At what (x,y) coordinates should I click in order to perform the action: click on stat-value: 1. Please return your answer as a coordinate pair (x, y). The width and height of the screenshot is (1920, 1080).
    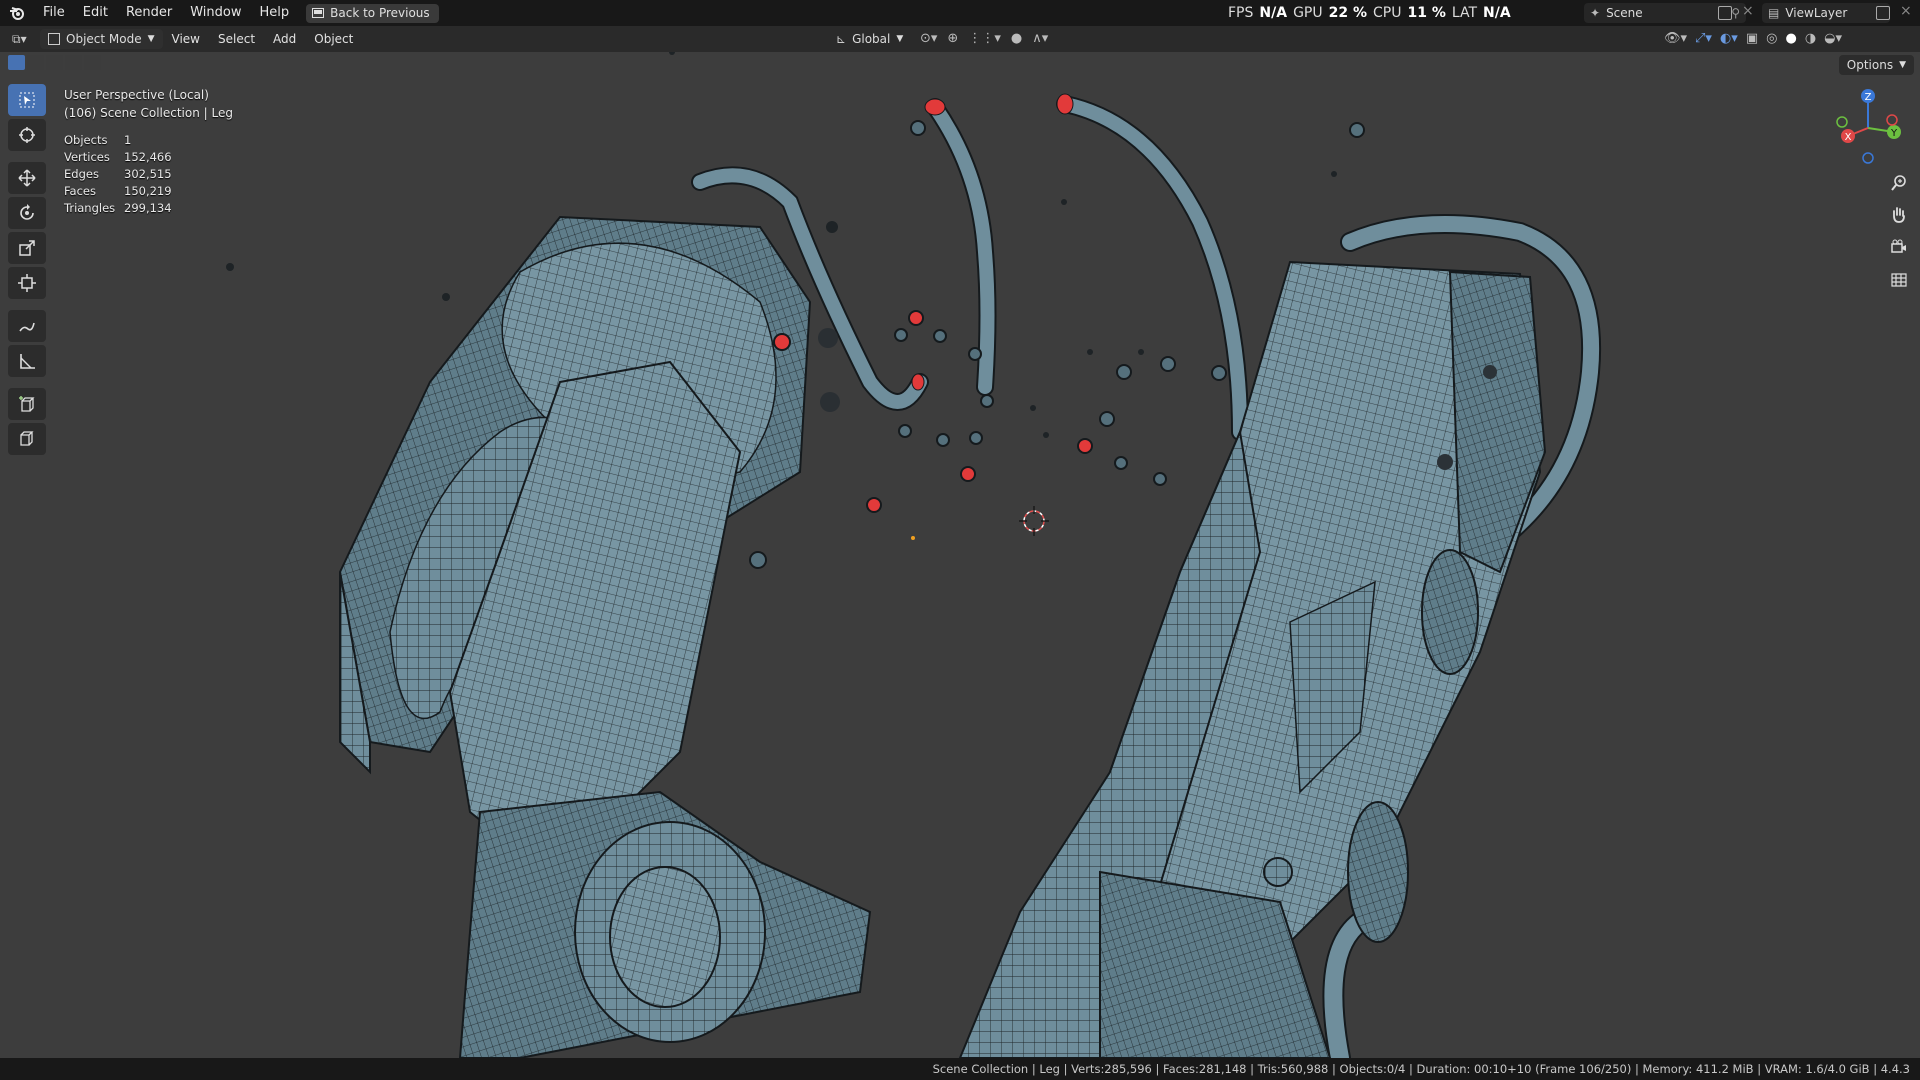
    Looking at the image, I should click on (128, 140).